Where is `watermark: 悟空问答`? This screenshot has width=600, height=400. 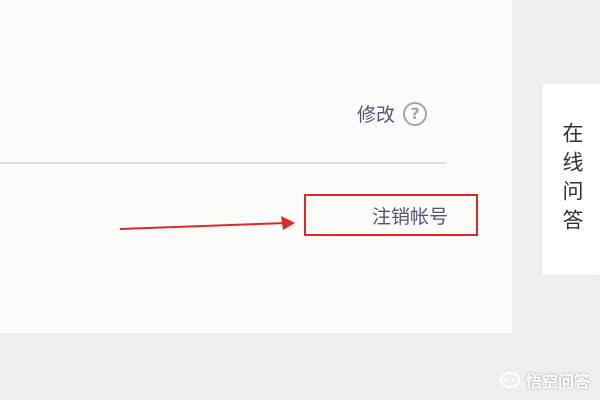
watermark: 悟空问答 is located at coordinates (544, 380).